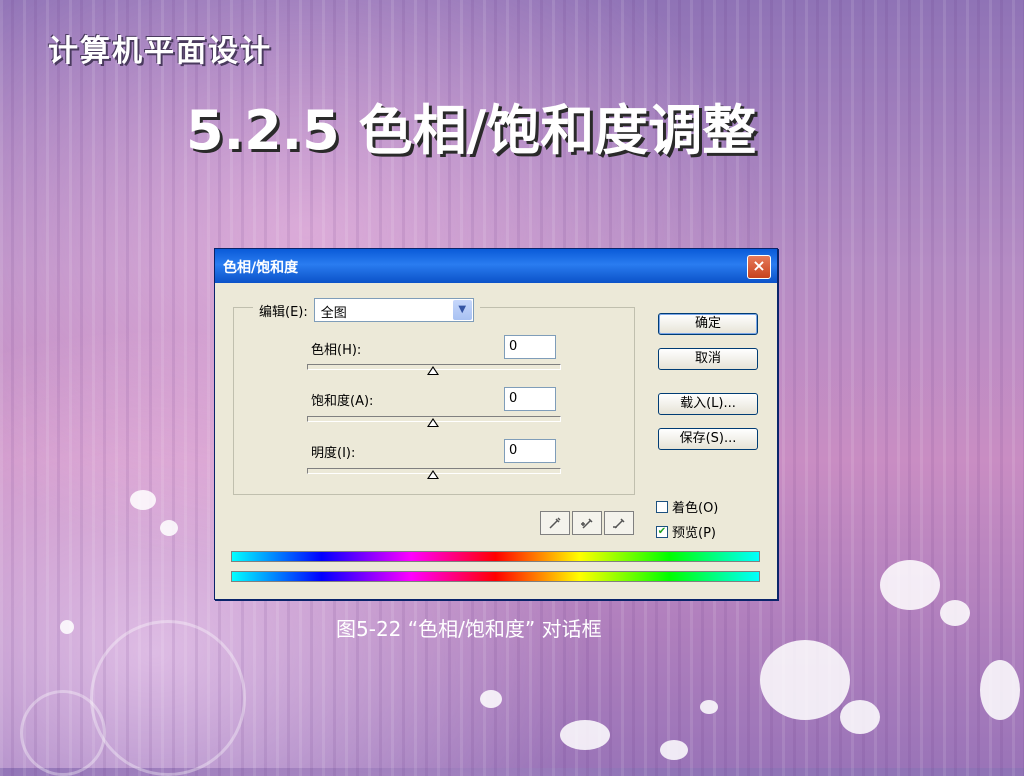  What do you see at coordinates (662, 506) in the screenshot?
I see `colorize-checkbox-box` at bounding box center [662, 506].